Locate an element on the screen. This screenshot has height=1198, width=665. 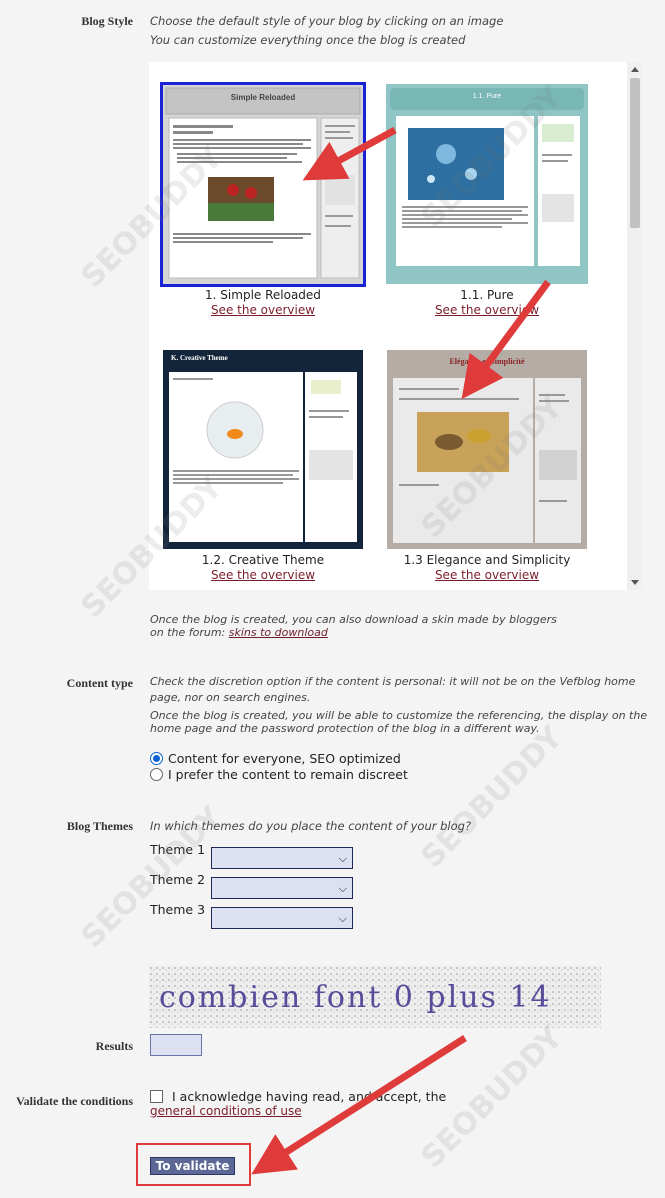
results-label: Results is located at coordinates (114, 1046).